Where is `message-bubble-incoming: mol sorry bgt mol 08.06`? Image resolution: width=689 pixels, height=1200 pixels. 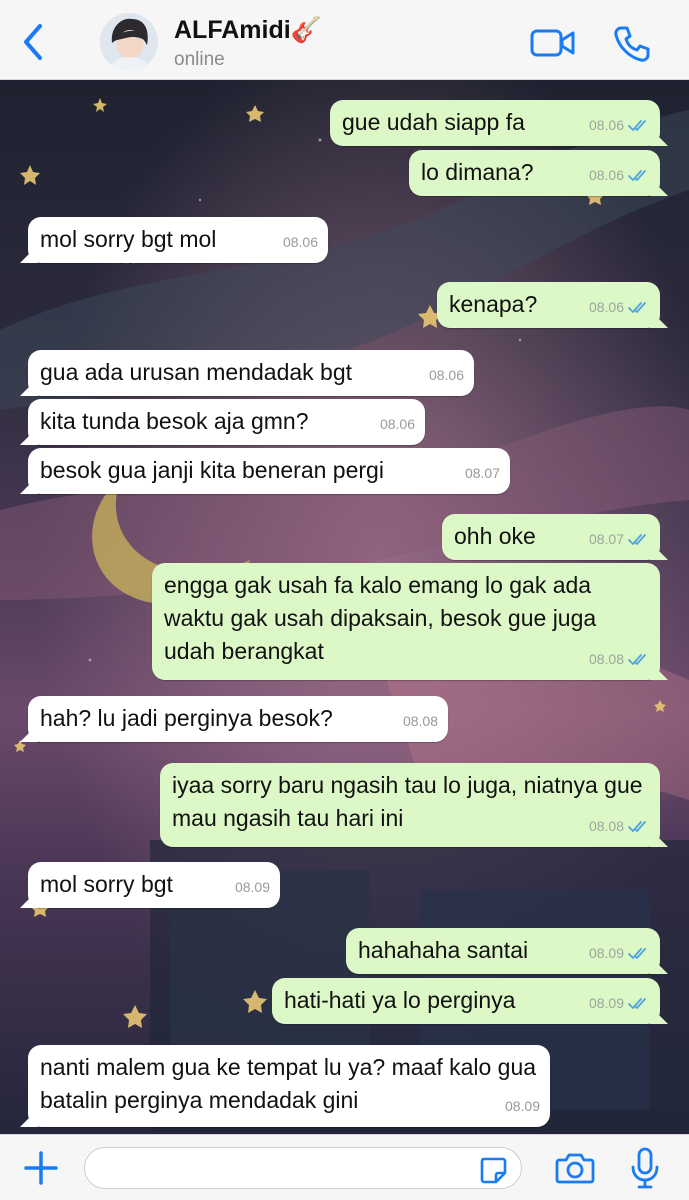 message-bubble-incoming: mol sorry bgt mol 08.06 is located at coordinates (178, 240).